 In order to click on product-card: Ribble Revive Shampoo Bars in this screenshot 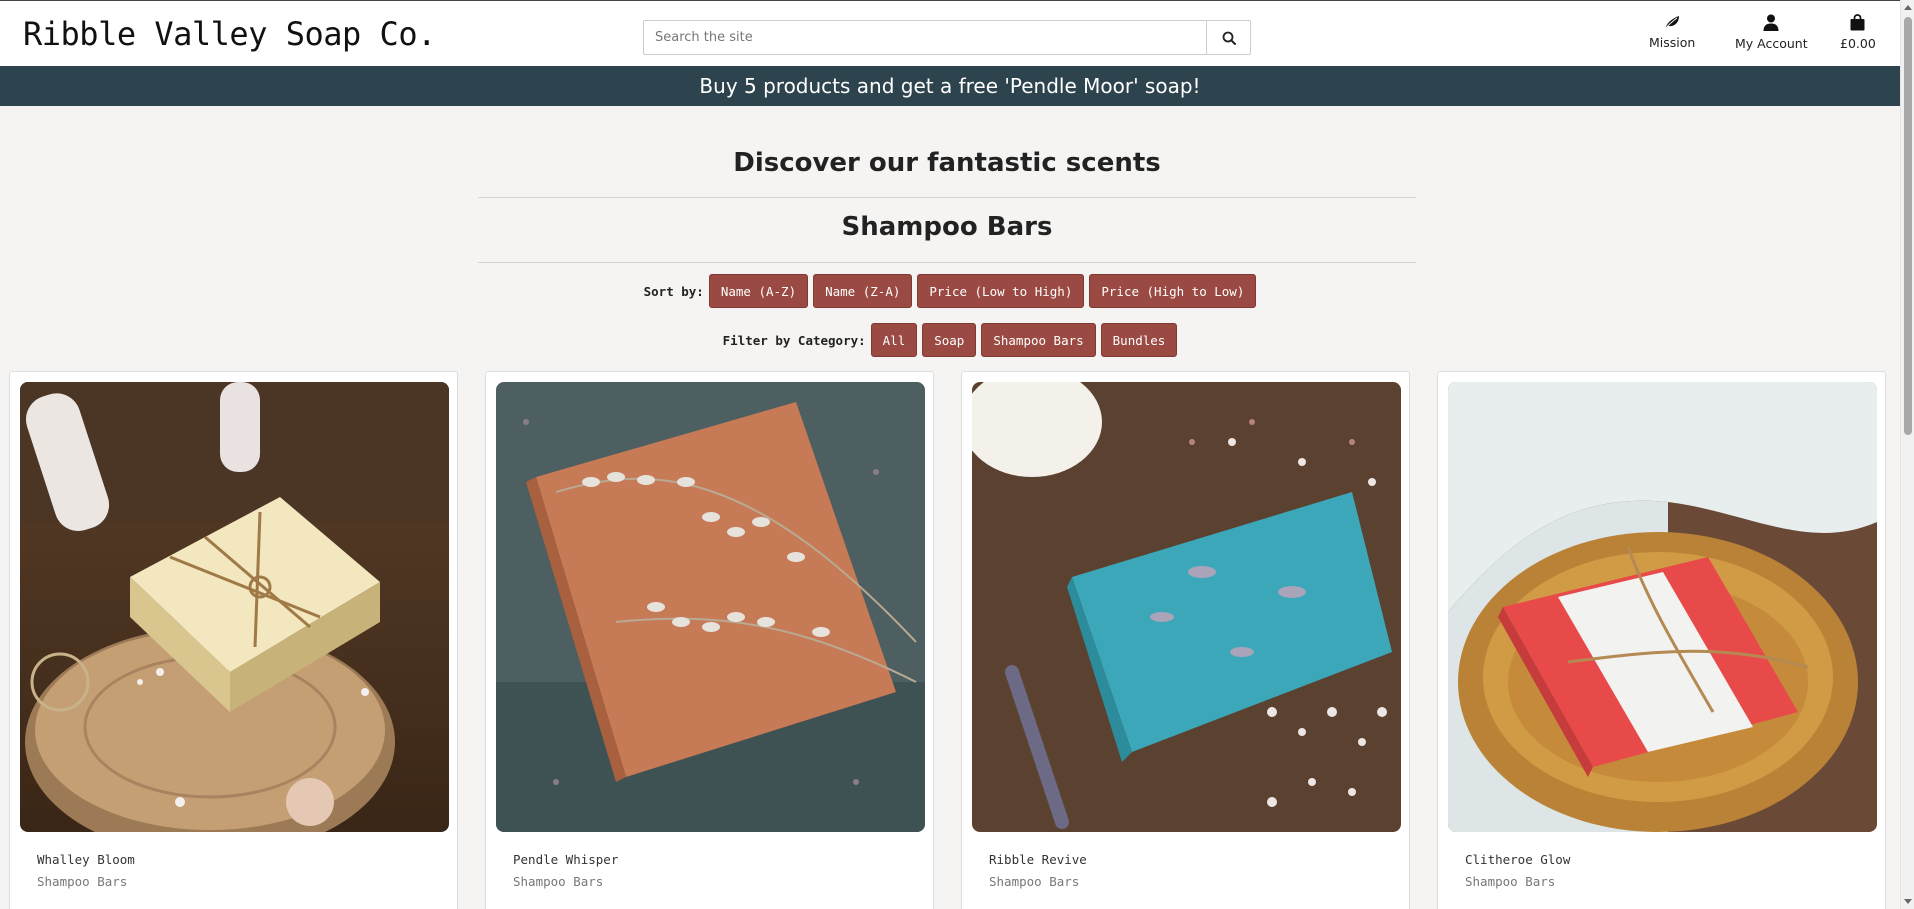, I will do `click(1185, 640)`.